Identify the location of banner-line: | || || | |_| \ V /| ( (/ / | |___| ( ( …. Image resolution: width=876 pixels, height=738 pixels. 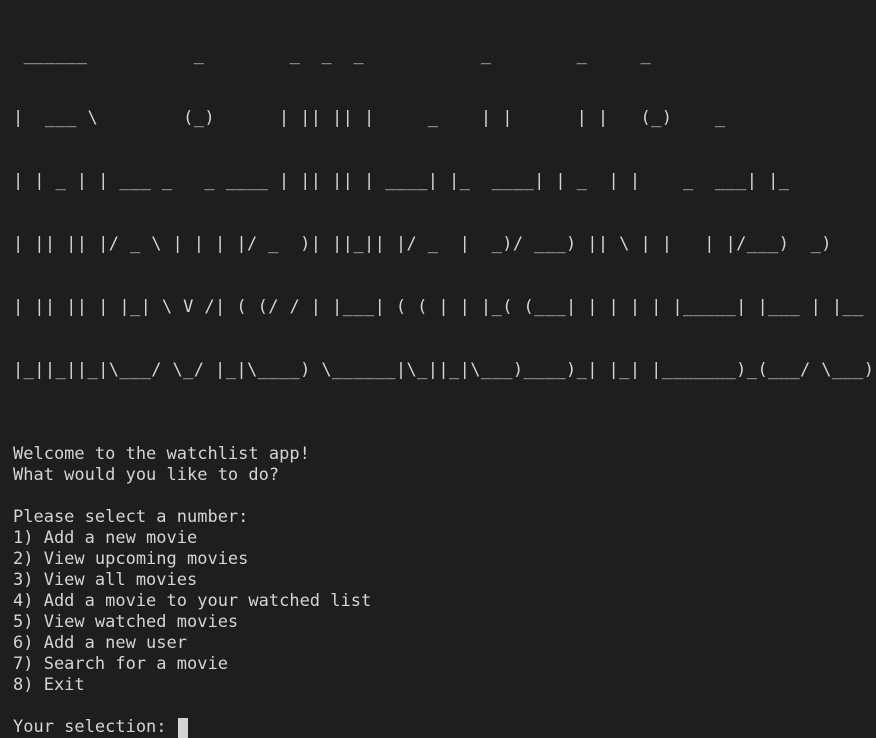
(438, 307).